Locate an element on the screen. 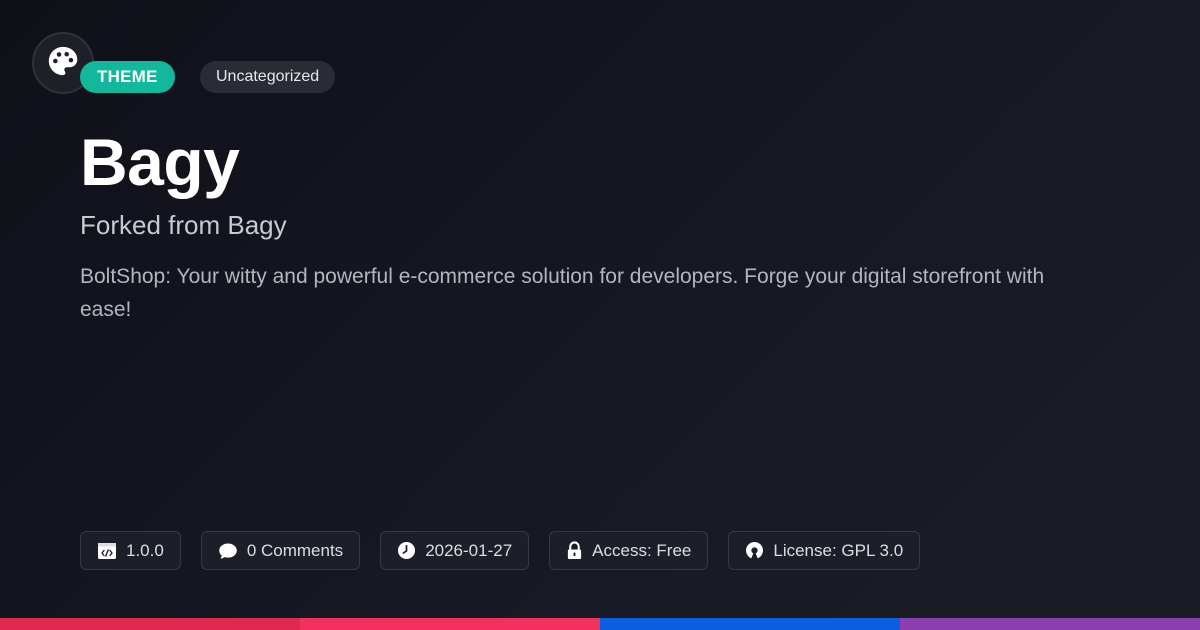 The height and width of the screenshot is (630, 1200). comments-pill: 0 Comments is located at coordinates (280, 550).